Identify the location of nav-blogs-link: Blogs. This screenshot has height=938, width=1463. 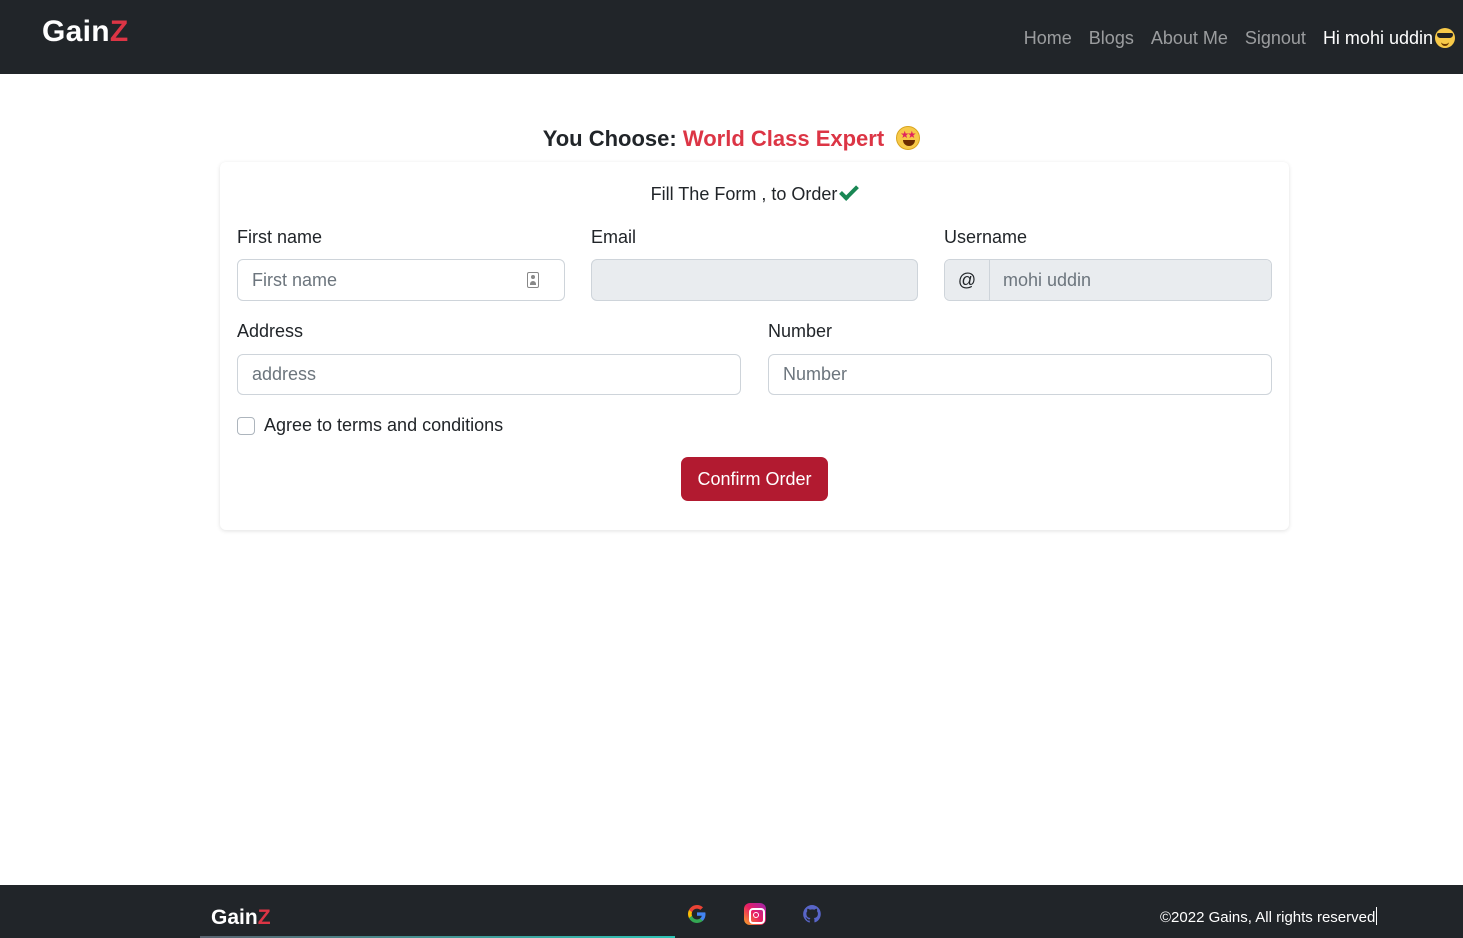
(1111, 38).